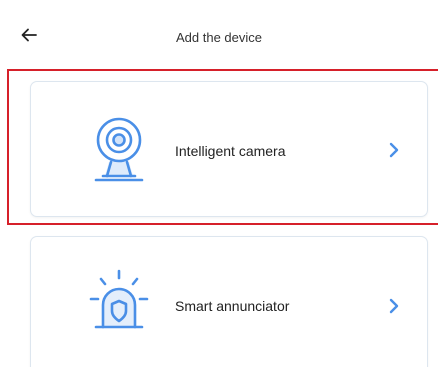 Image resolution: width=438 pixels, height=367 pixels. Describe the element at coordinates (119, 299) in the screenshot. I see `alarm-siren-icon` at that location.